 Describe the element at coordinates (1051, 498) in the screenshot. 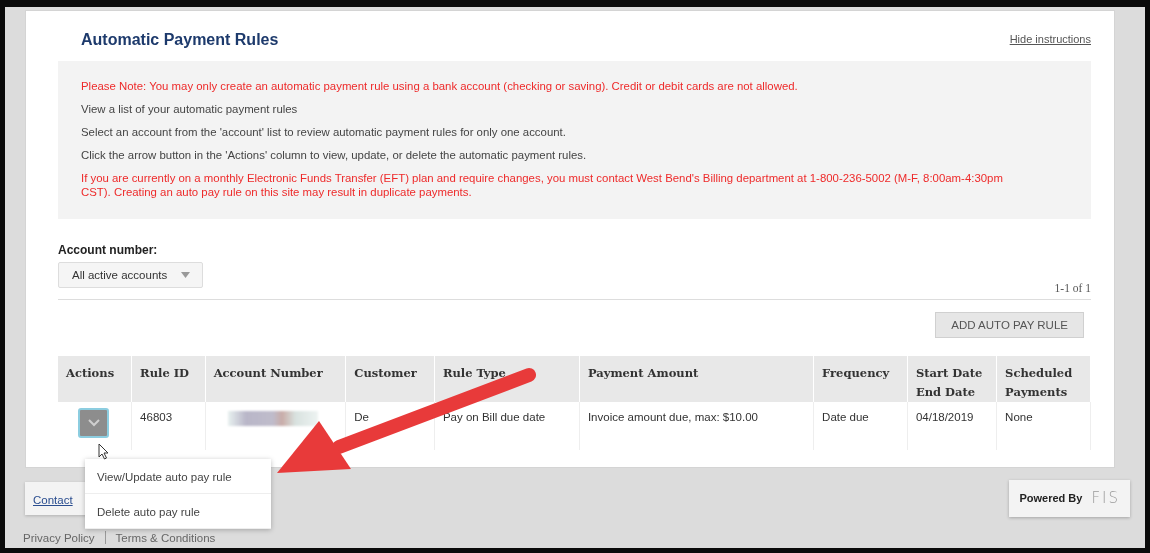

I see `powered-by-text: Powered By` at that location.